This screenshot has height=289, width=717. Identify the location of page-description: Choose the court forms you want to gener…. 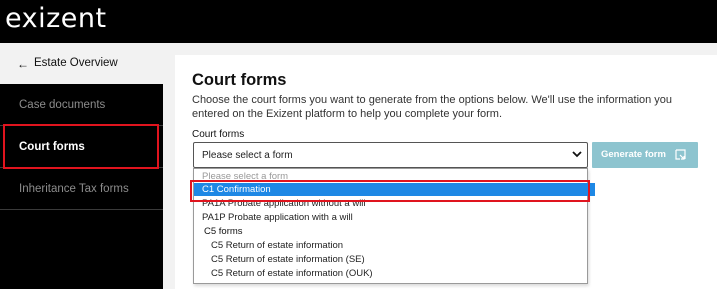
(442, 107).